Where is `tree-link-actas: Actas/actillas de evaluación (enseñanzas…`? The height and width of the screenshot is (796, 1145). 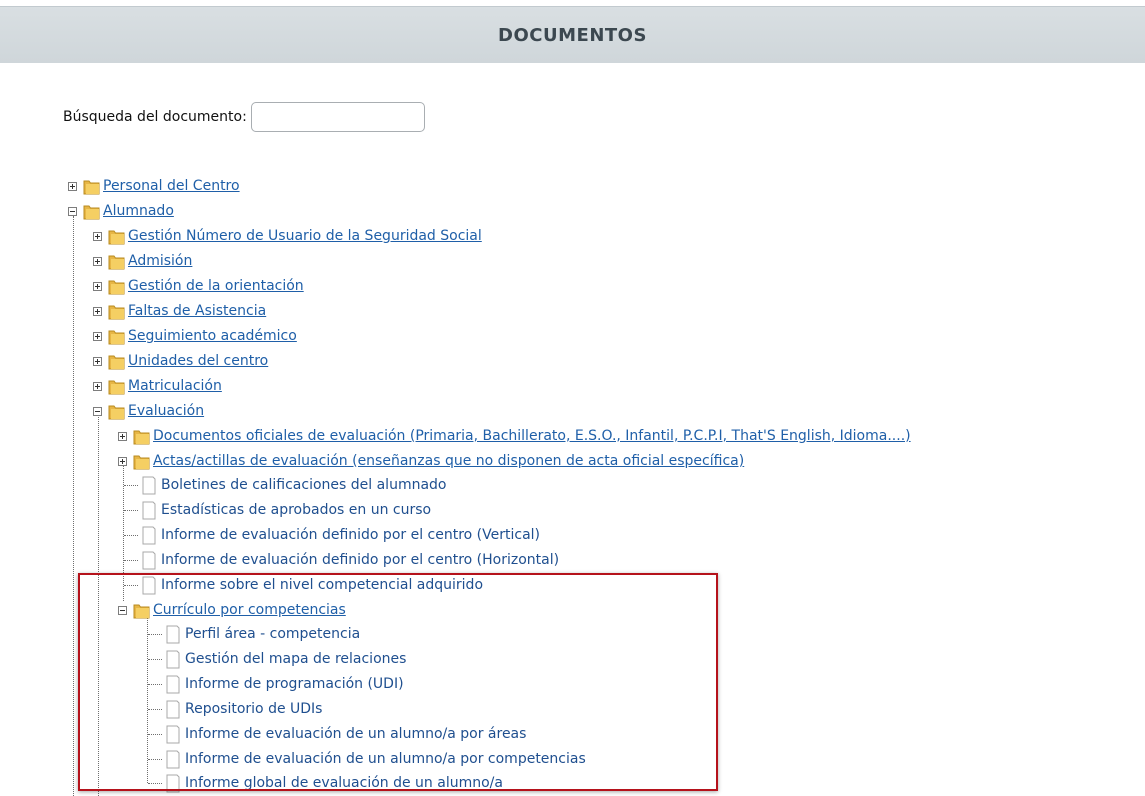 tree-link-actas: Actas/actillas de evaluación (enseñanzas… is located at coordinates (448, 461).